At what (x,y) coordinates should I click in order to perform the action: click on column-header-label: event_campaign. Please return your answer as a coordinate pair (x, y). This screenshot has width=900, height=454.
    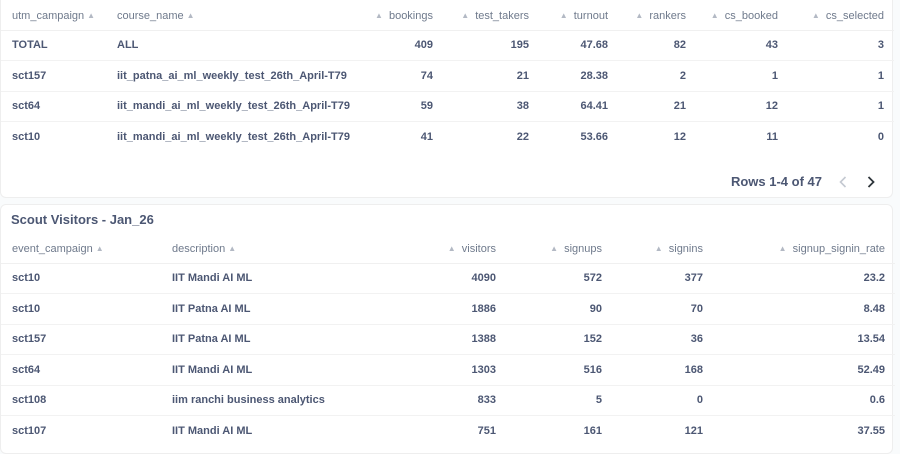
    Looking at the image, I should click on (52, 248).